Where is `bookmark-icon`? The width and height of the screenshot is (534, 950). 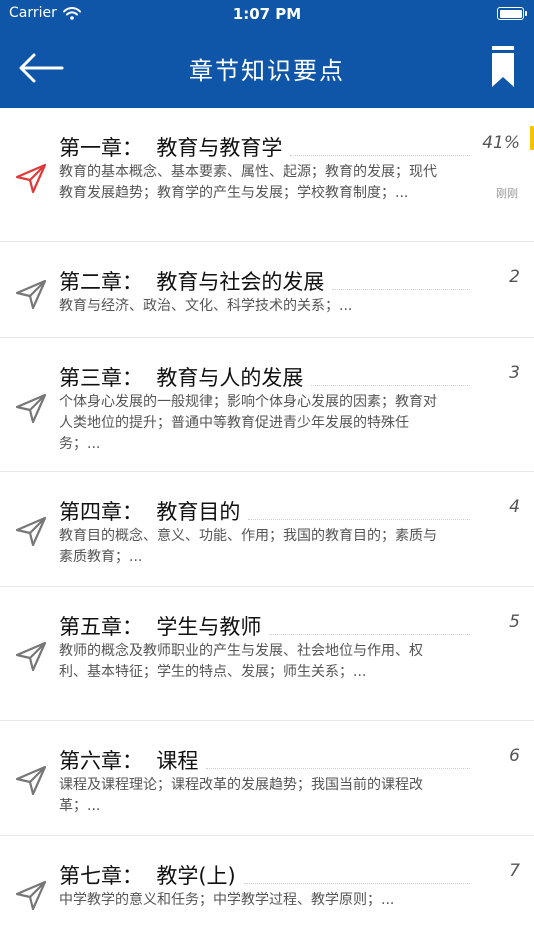 bookmark-icon is located at coordinates (503, 66).